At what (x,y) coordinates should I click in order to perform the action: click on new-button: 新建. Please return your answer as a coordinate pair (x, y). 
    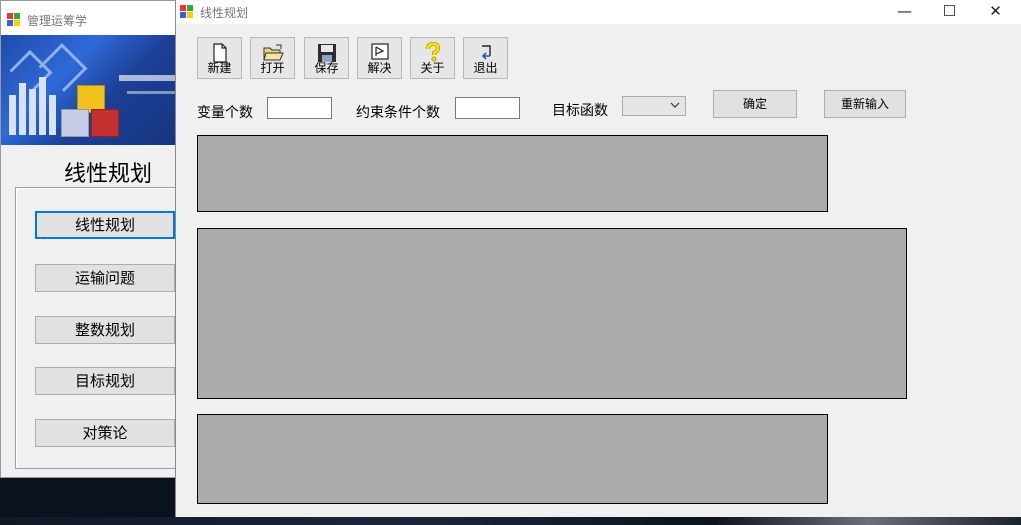
    Looking at the image, I should click on (219, 58).